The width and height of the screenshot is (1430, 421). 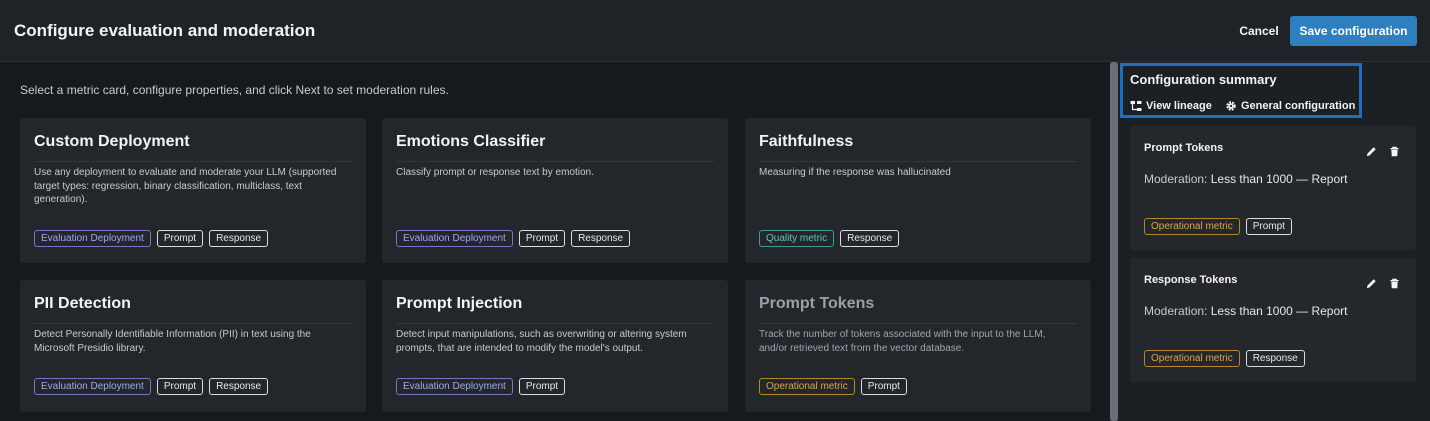 What do you see at coordinates (1259, 31) in the screenshot?
I see `cancel-button: Cancel` at bounding box center [1259, 31].